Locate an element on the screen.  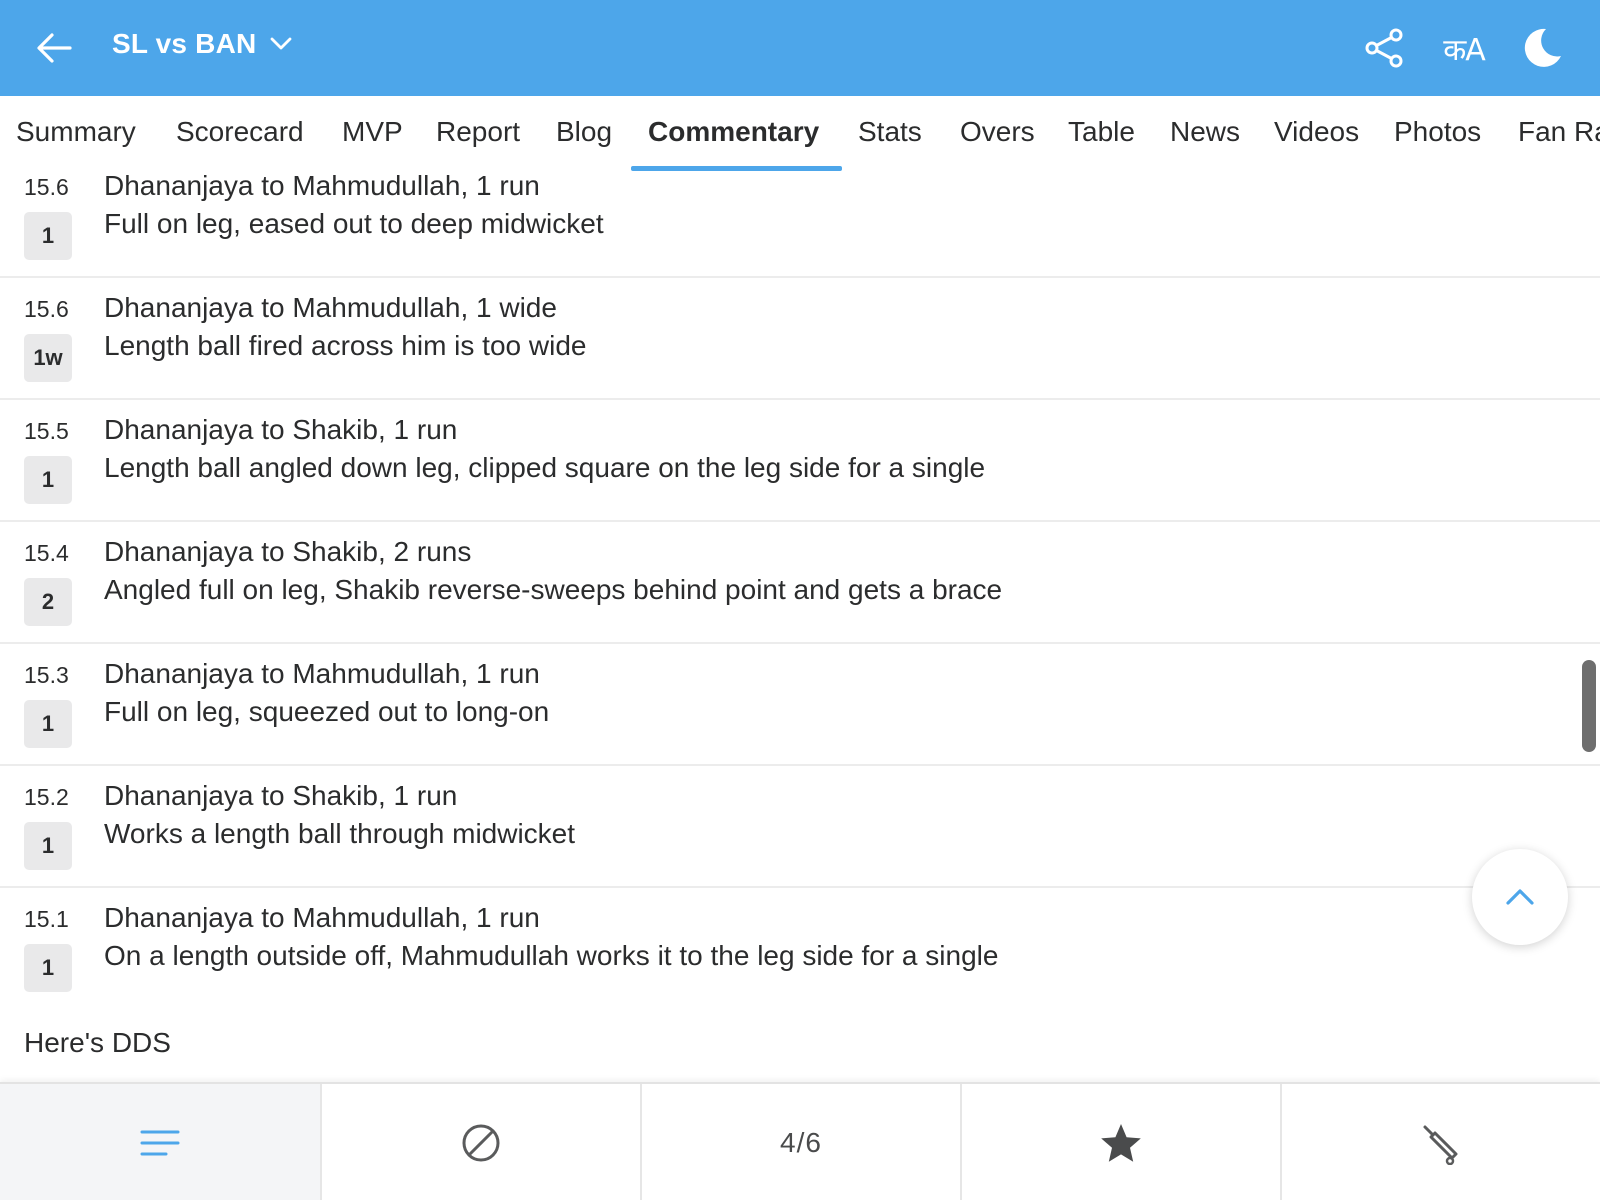
language-button: कA is located at coordinates (1464, 48).